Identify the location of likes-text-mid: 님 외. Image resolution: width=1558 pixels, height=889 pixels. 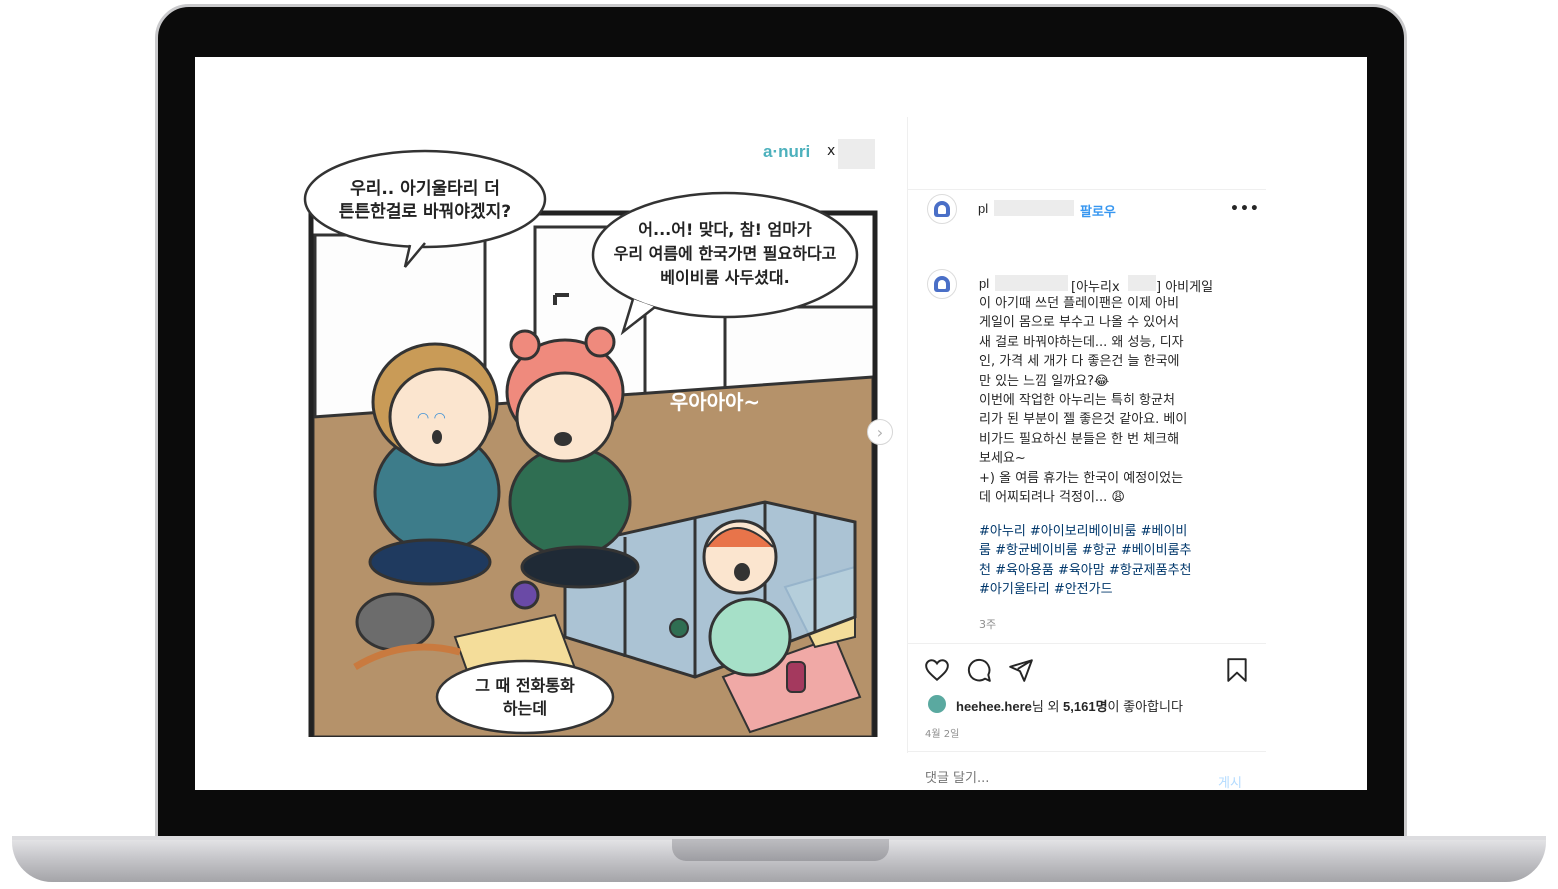
(1047, 706).